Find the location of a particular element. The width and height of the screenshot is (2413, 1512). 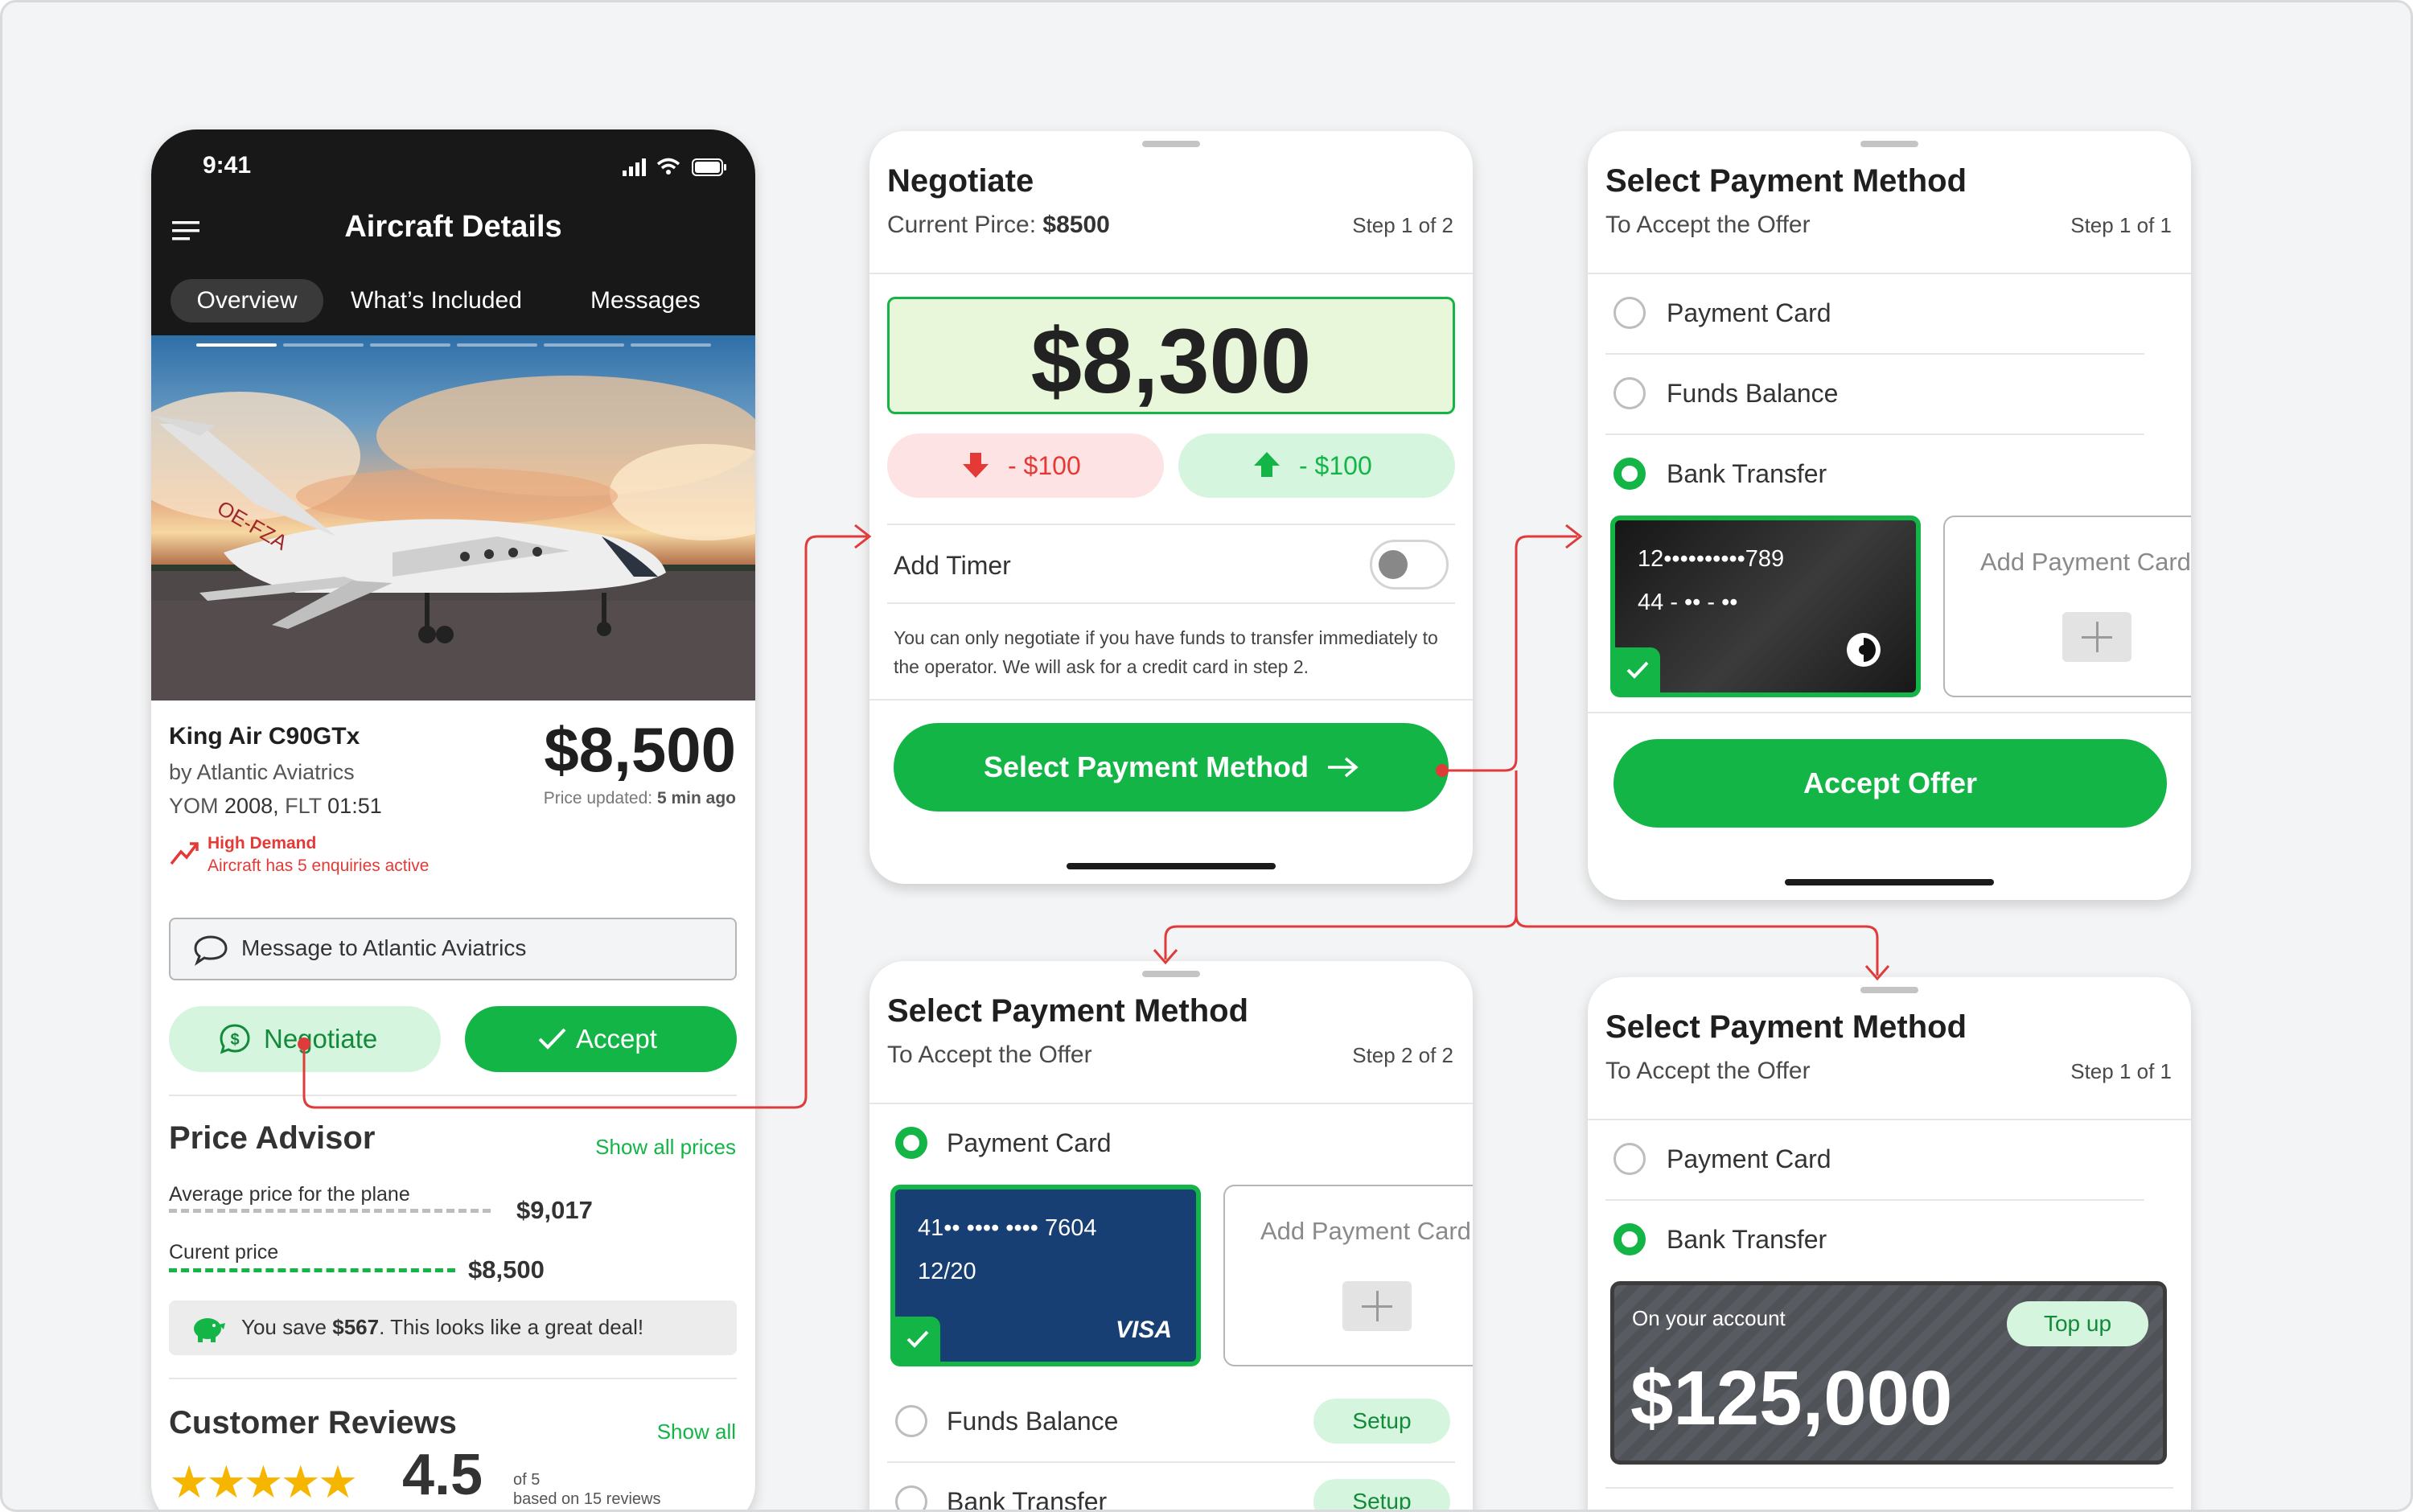

flt-value: 01:51 is located at coordinates (354, 806).